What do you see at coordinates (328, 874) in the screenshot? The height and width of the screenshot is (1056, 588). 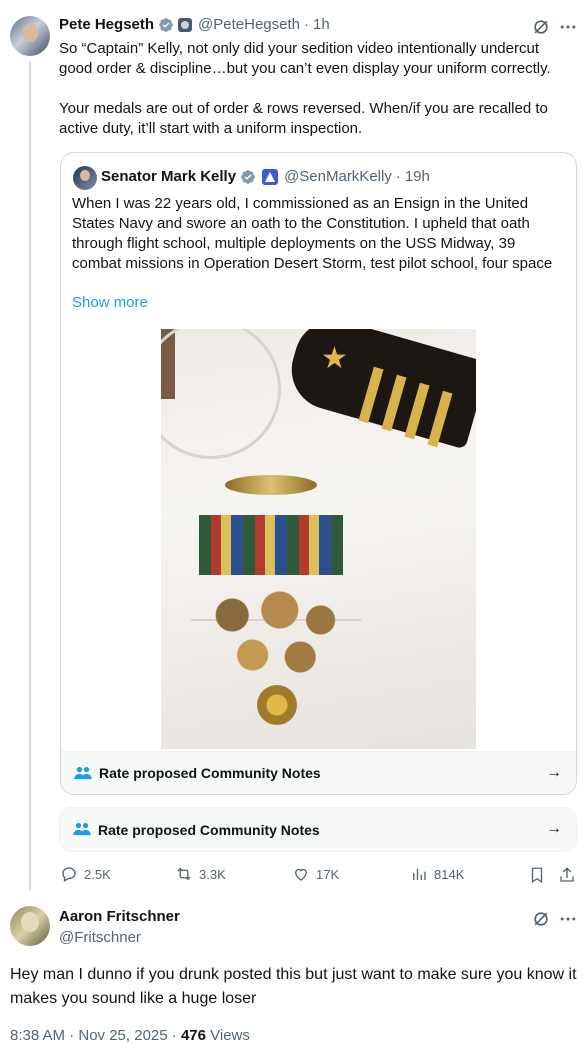 I see `like-count: 17K` at bounding box center [328, 874].